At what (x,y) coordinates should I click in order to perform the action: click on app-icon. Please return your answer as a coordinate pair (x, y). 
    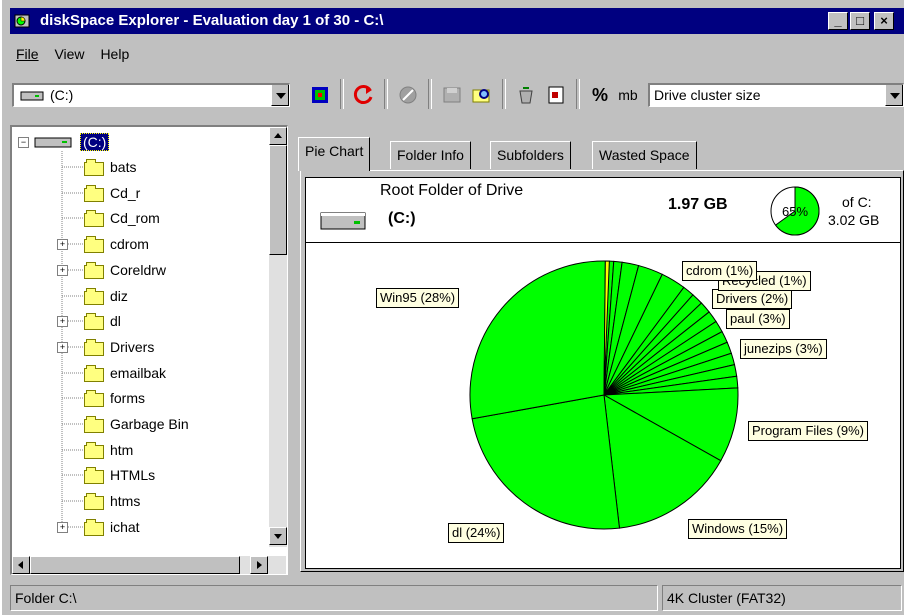
    Looking at the image, I should click on (22, 21).